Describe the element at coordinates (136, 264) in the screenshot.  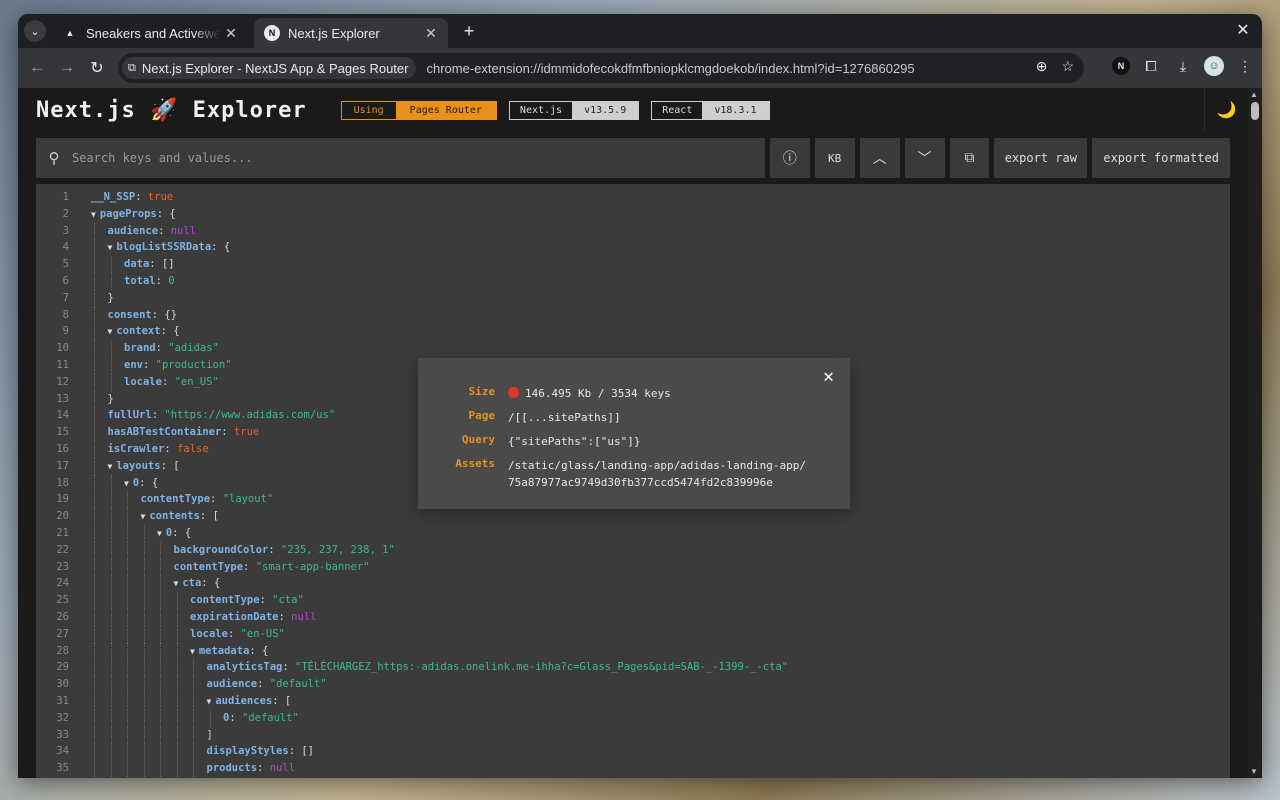
I see `json-key: data` at that location.